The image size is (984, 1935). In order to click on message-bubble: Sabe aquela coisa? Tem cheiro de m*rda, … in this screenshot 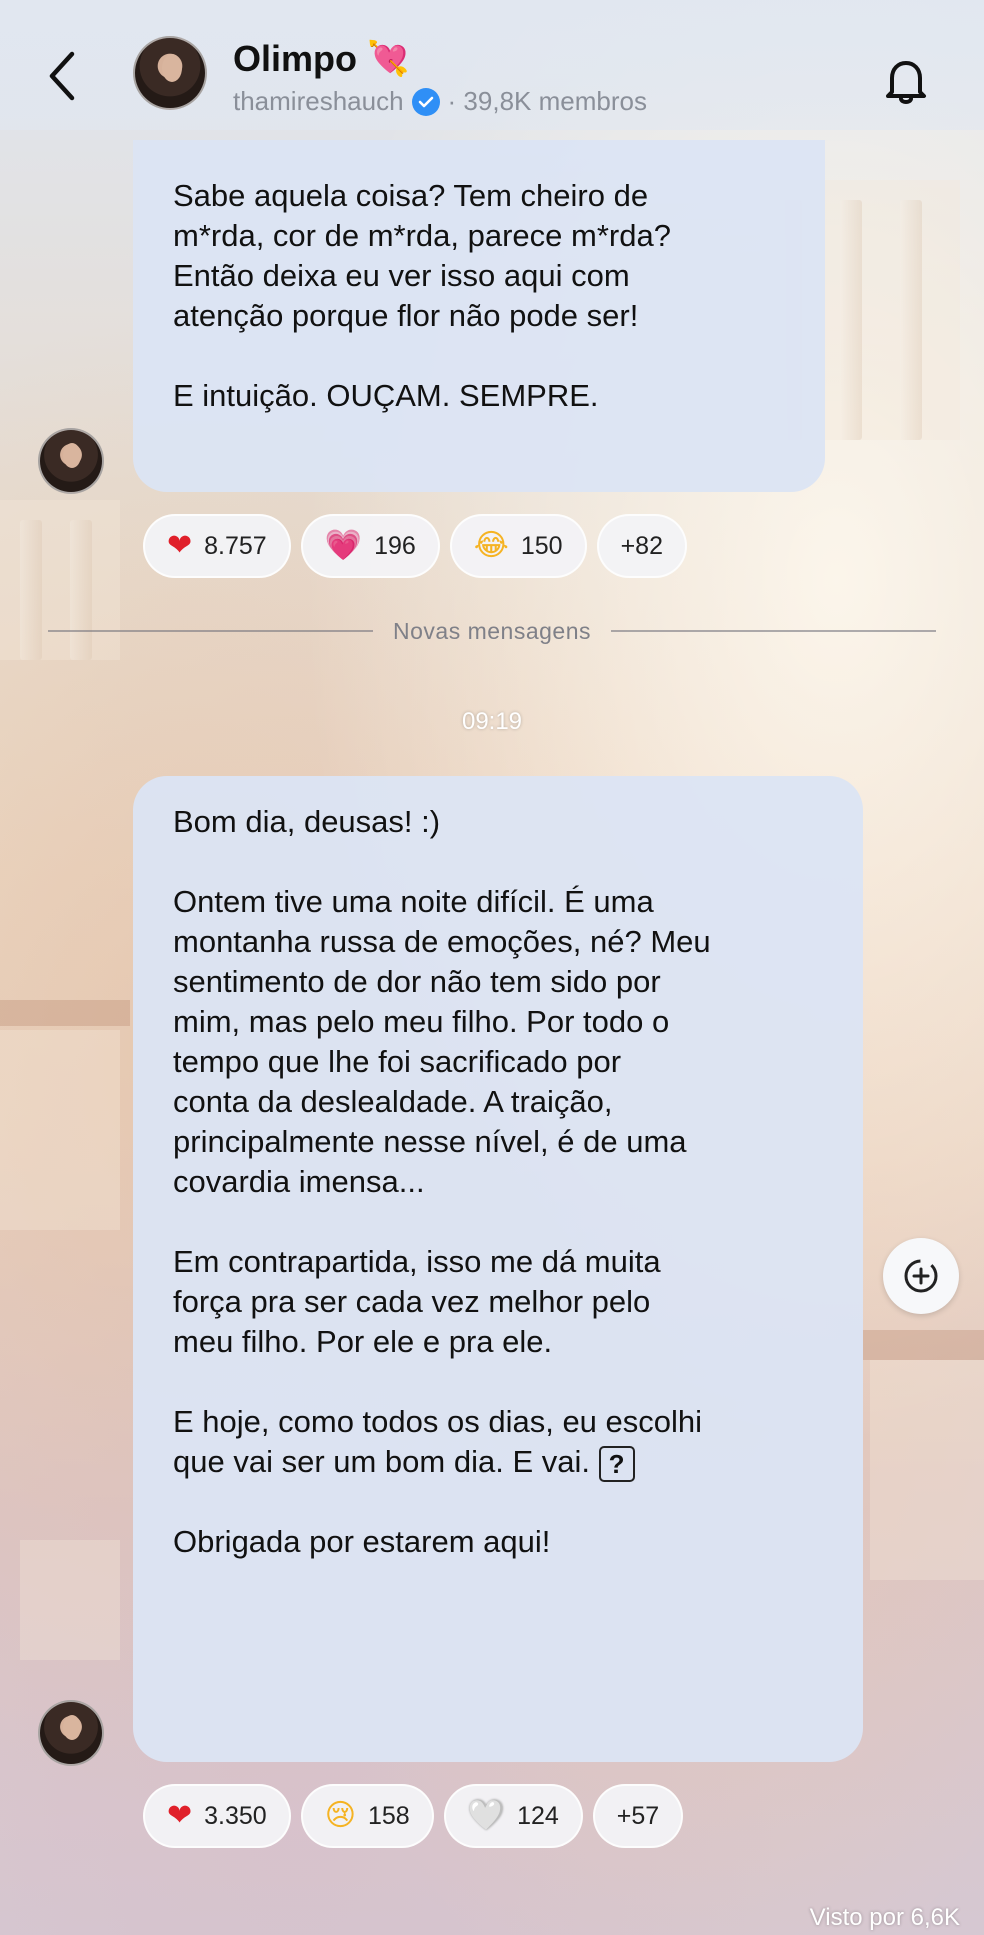, I will do `click(479, 316)`.